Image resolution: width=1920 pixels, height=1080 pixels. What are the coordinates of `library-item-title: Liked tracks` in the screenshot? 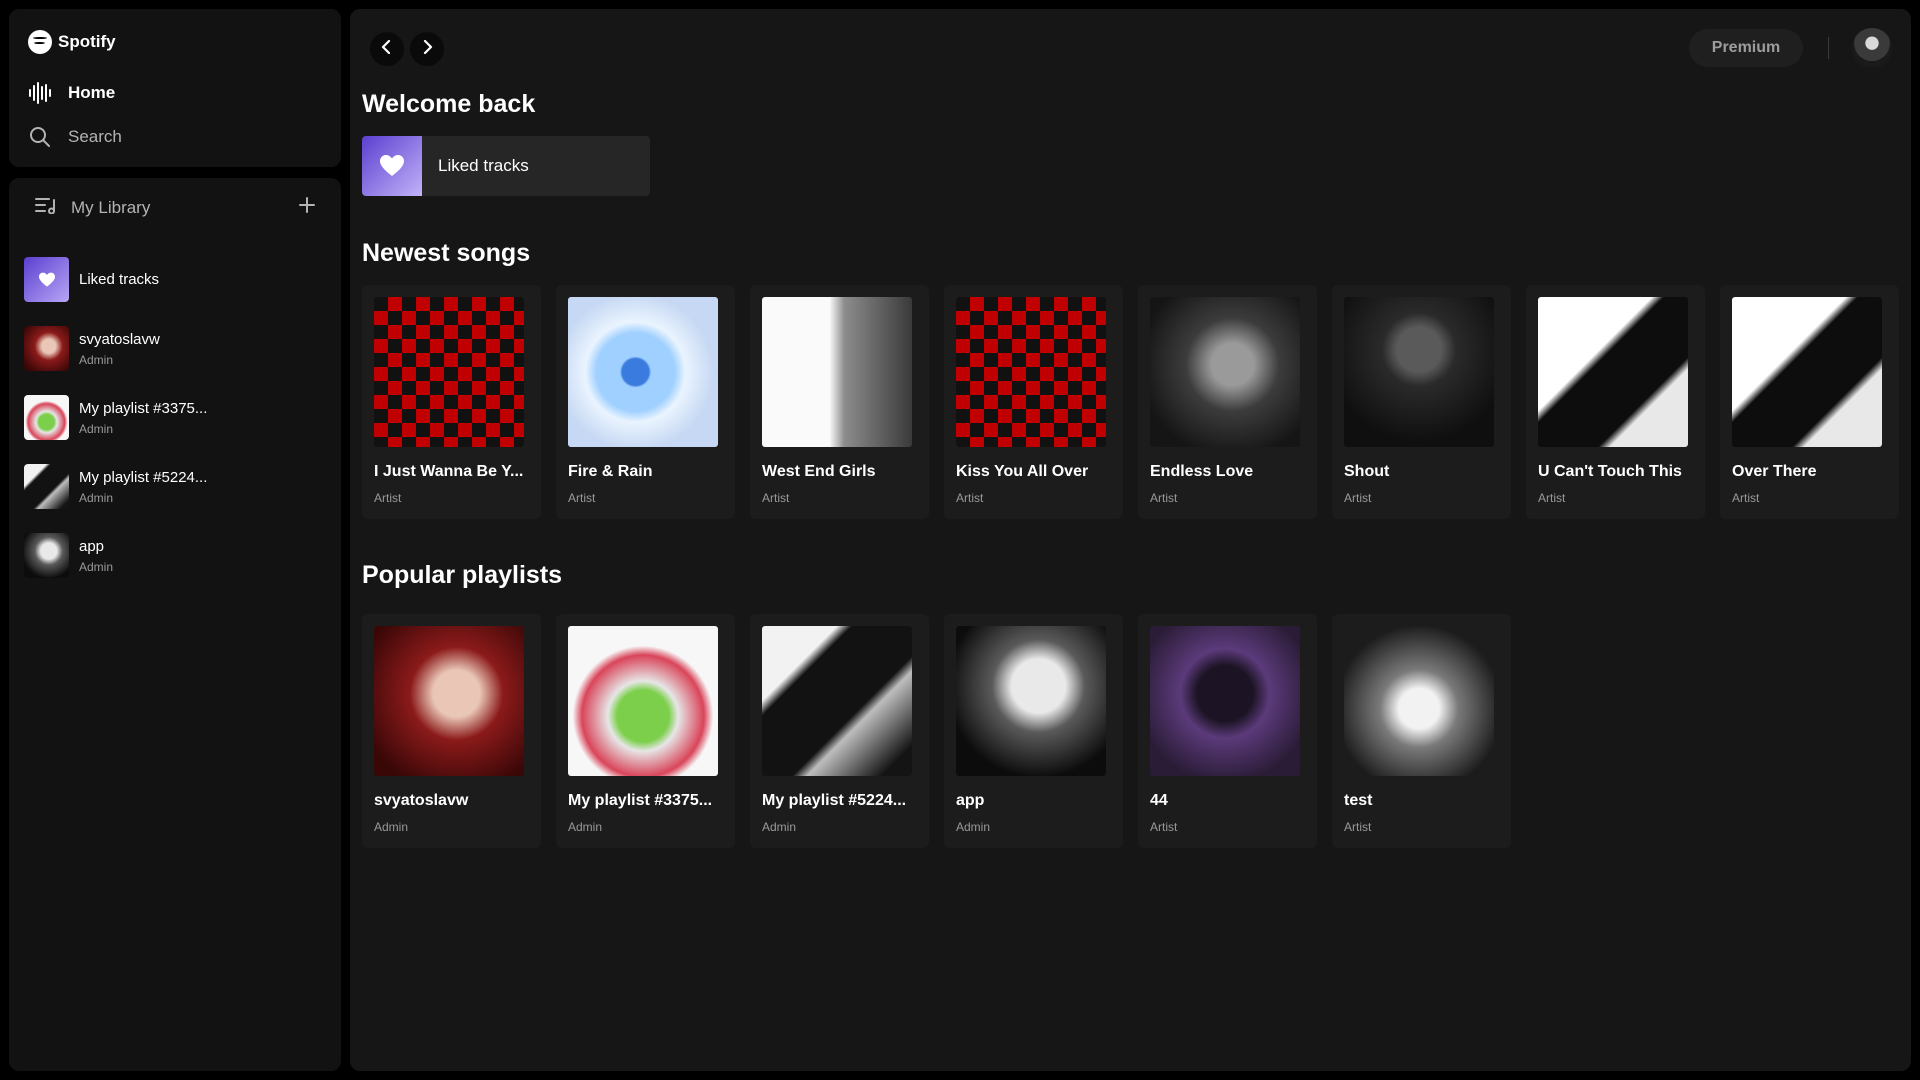 It's located at (119, 279).